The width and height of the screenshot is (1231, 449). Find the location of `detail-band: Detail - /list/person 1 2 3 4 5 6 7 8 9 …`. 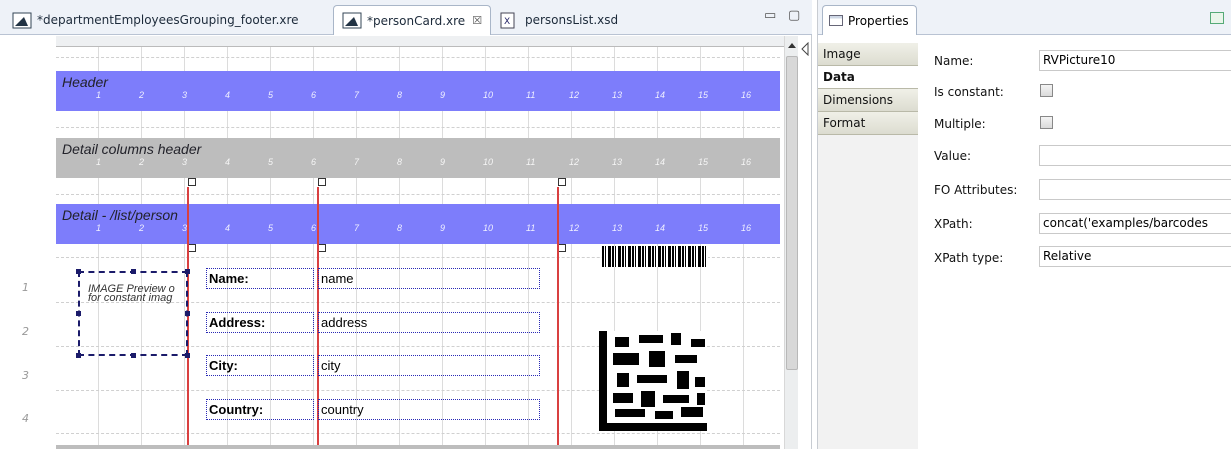

detail-band: Detail - /list/person 1 2 3 4 5 6 7 8 9 … is located at coordinates (418, 224).